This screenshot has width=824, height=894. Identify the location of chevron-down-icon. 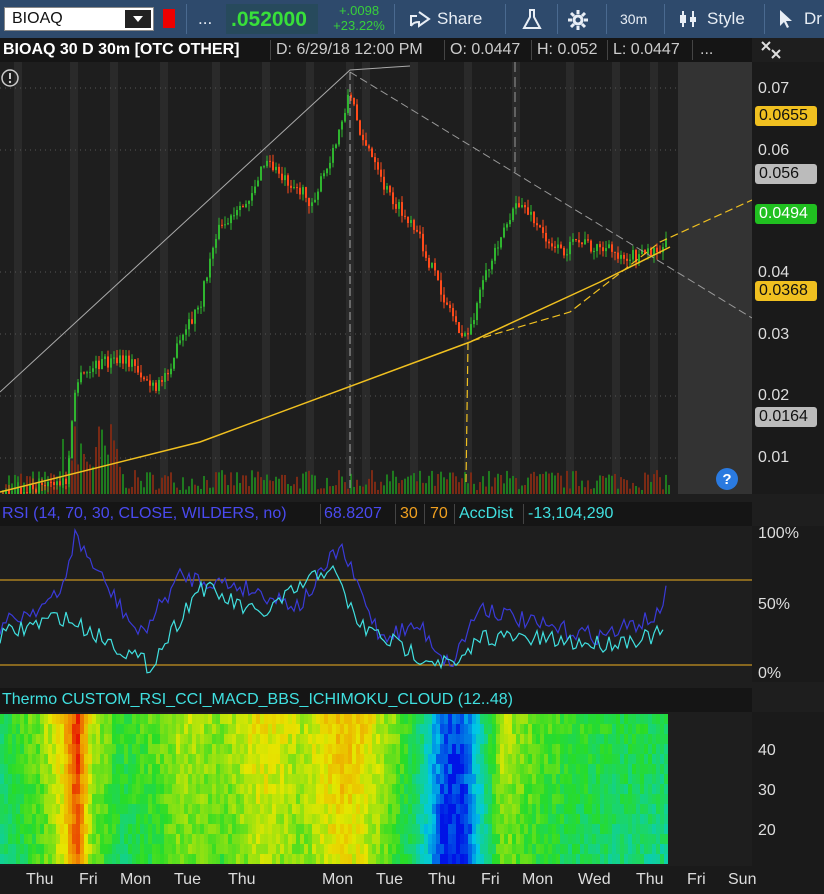
(138, 19).